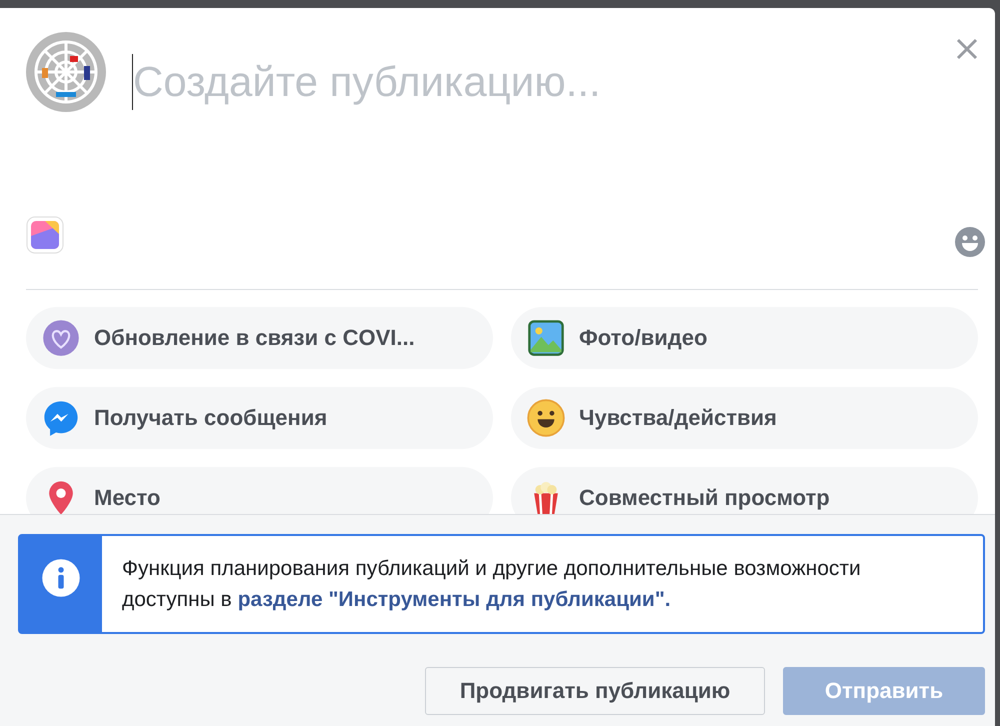 This screenshot has width=1000, height=726. What do you see at coordinates (61, 418) in the screenshot?
I see `messenger-icon` at bounding box center [61, 418].